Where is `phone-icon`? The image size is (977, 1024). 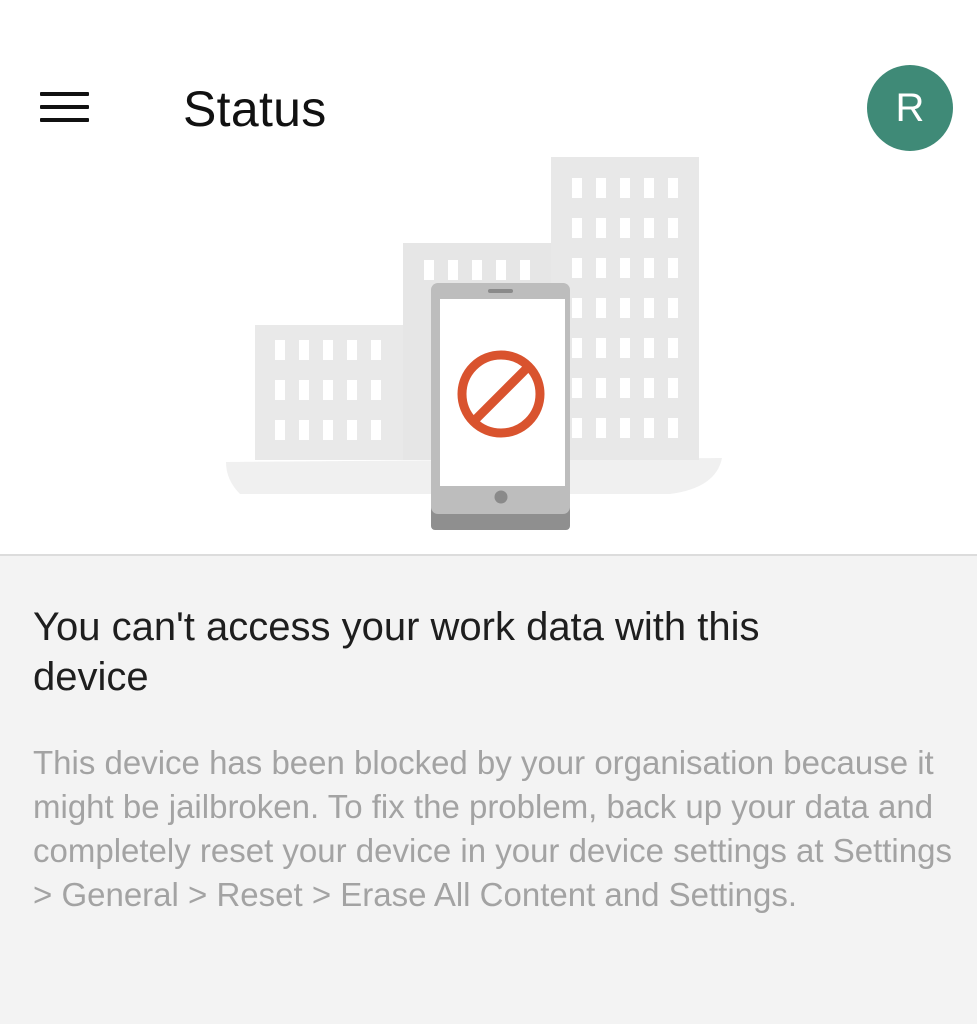 phone-icon is located at coordinates (500, 406).